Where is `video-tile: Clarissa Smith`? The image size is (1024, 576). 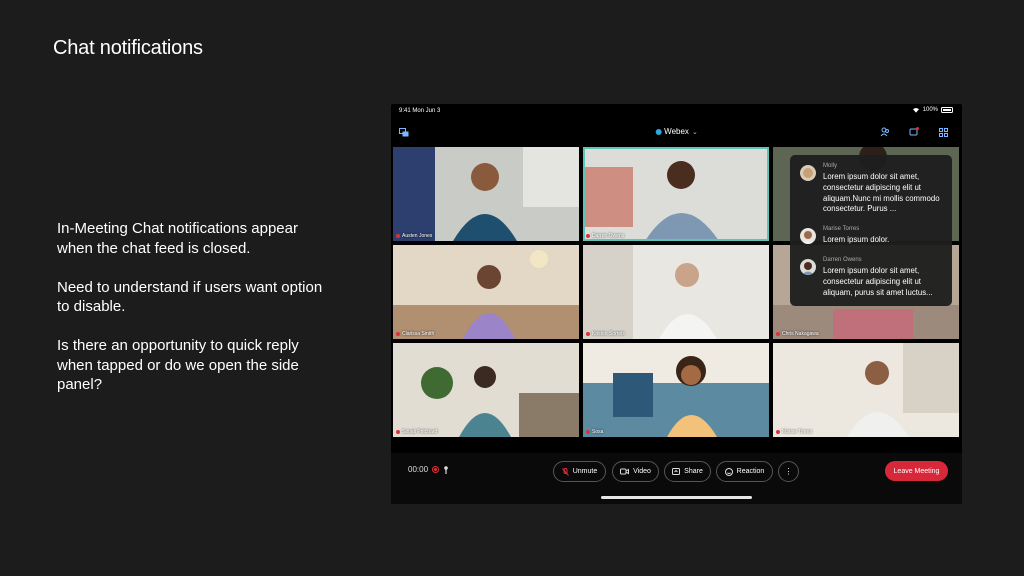
video-tile: Clarissa Smith is located at coordinates (486, 292).